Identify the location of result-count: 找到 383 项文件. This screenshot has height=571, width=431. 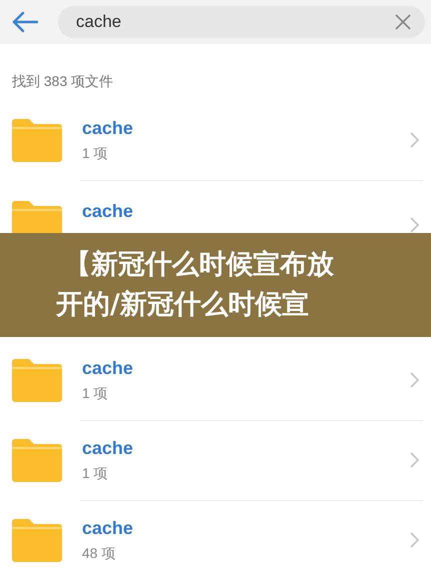
(63, 81).